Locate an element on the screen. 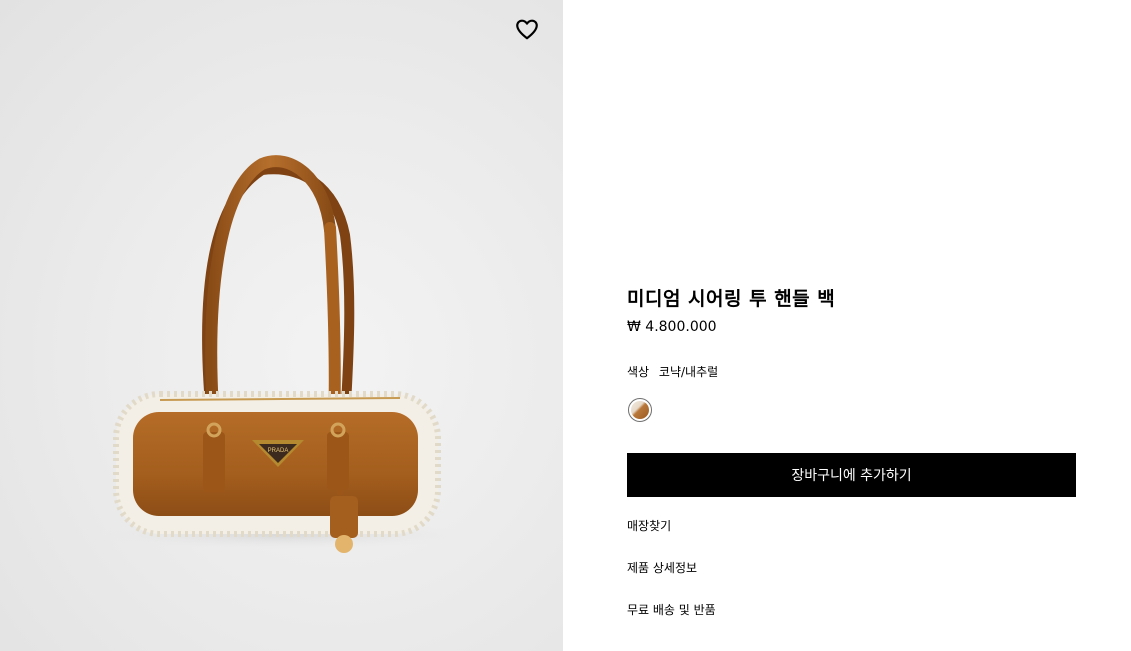  shipping-returns-link: 무료 배송 및 반품 is located at coordinates (671, 609).